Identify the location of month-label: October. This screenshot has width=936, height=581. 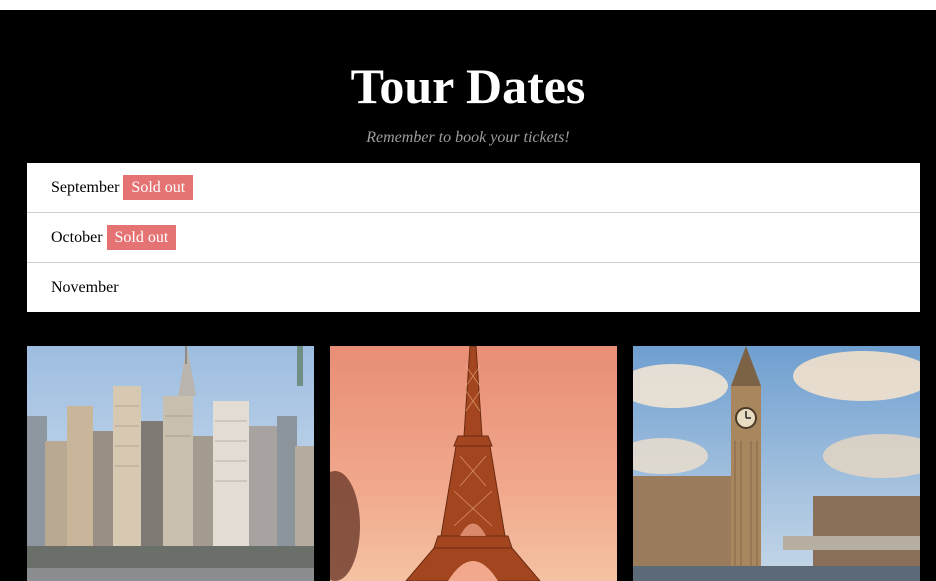
(77, 237).